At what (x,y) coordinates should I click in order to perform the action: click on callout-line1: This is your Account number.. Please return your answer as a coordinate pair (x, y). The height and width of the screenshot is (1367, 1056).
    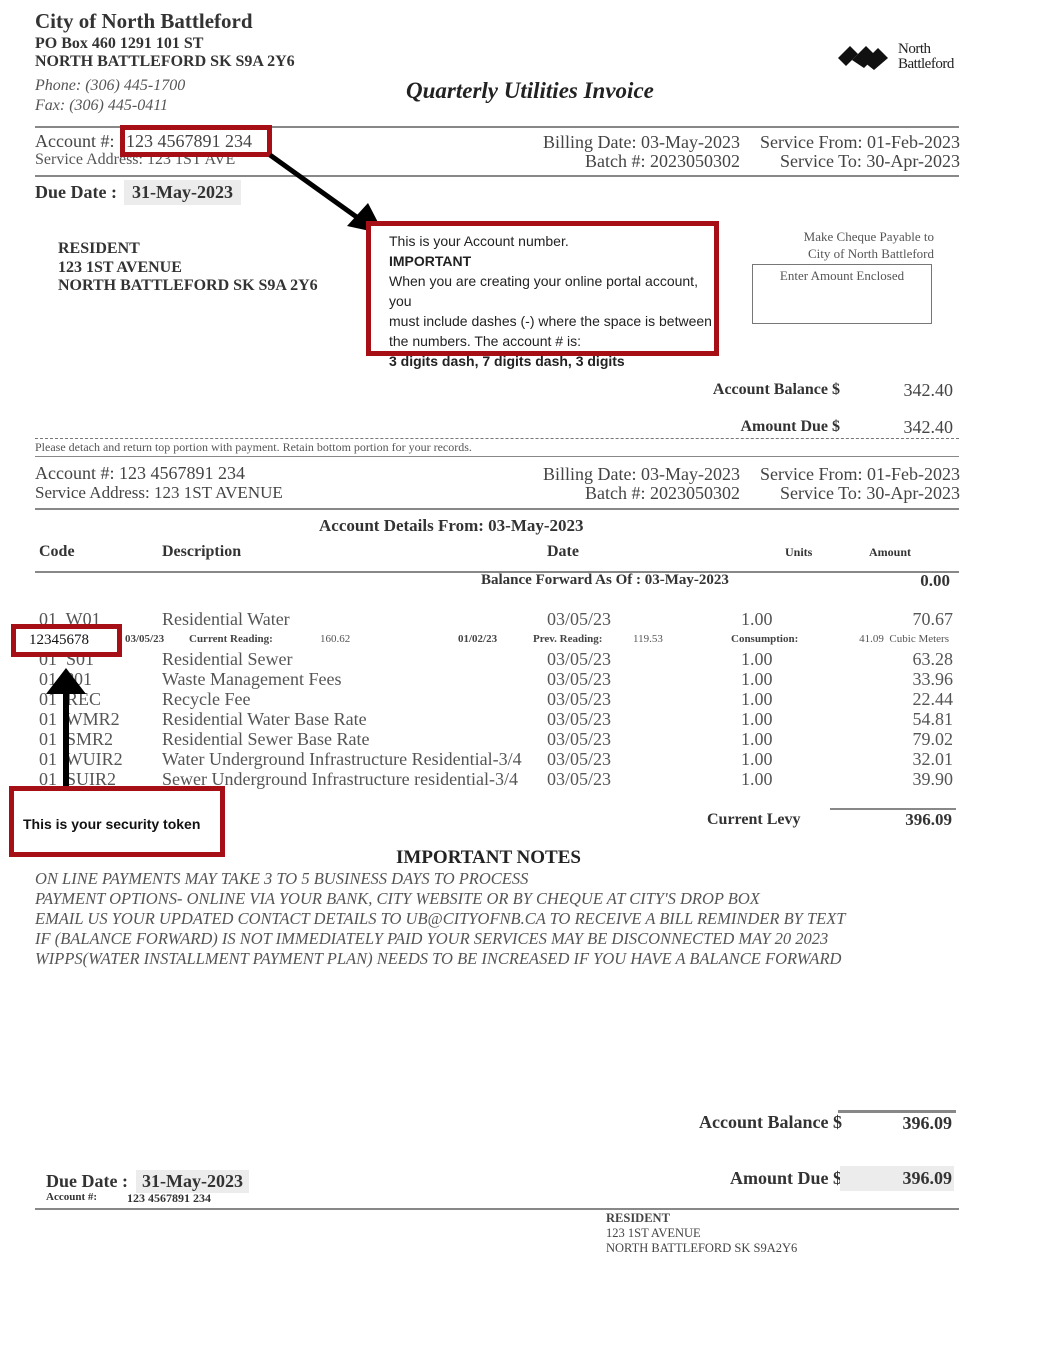
    Looking at the image, I should click on (479, 241).